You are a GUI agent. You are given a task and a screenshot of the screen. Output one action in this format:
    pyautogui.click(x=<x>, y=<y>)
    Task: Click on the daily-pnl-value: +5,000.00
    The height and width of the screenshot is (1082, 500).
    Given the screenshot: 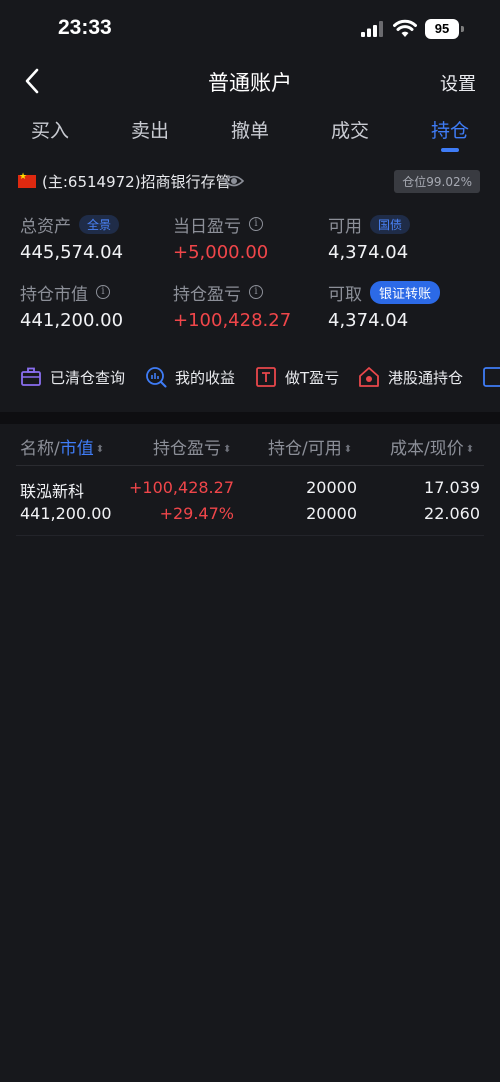 What is the action you would take?
    pyautogui.click(x=221, y=252)
    